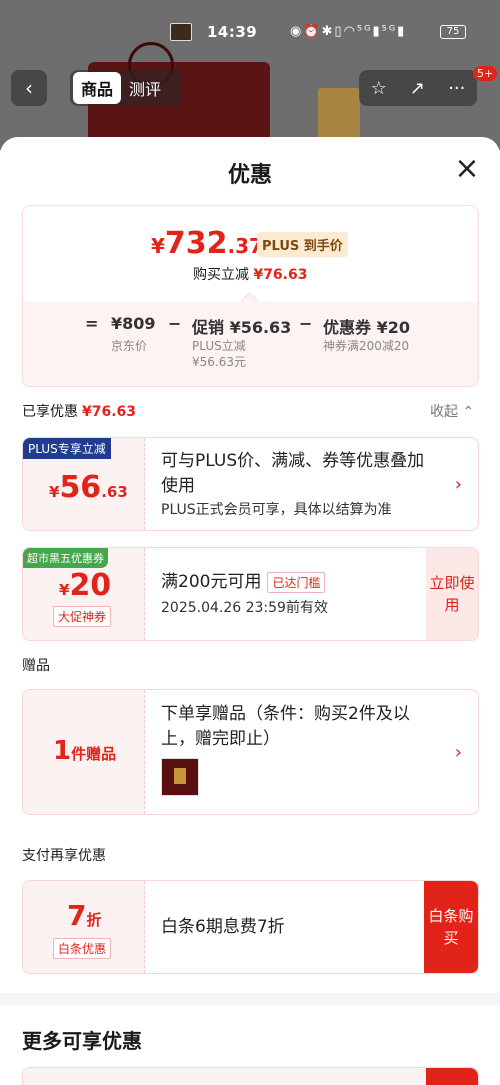  I want to click on final-price: ¥732.37, so click(207, 243).